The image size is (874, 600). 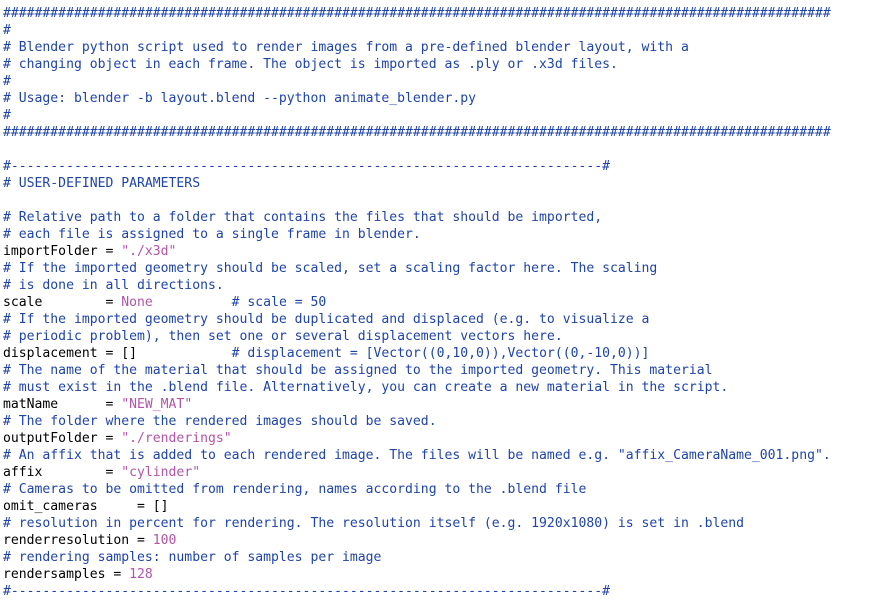 What do you see at coordinates (62, 438) in the screenshot?
I see `code-token: outputFolder =` at bounding box center [62, 438].